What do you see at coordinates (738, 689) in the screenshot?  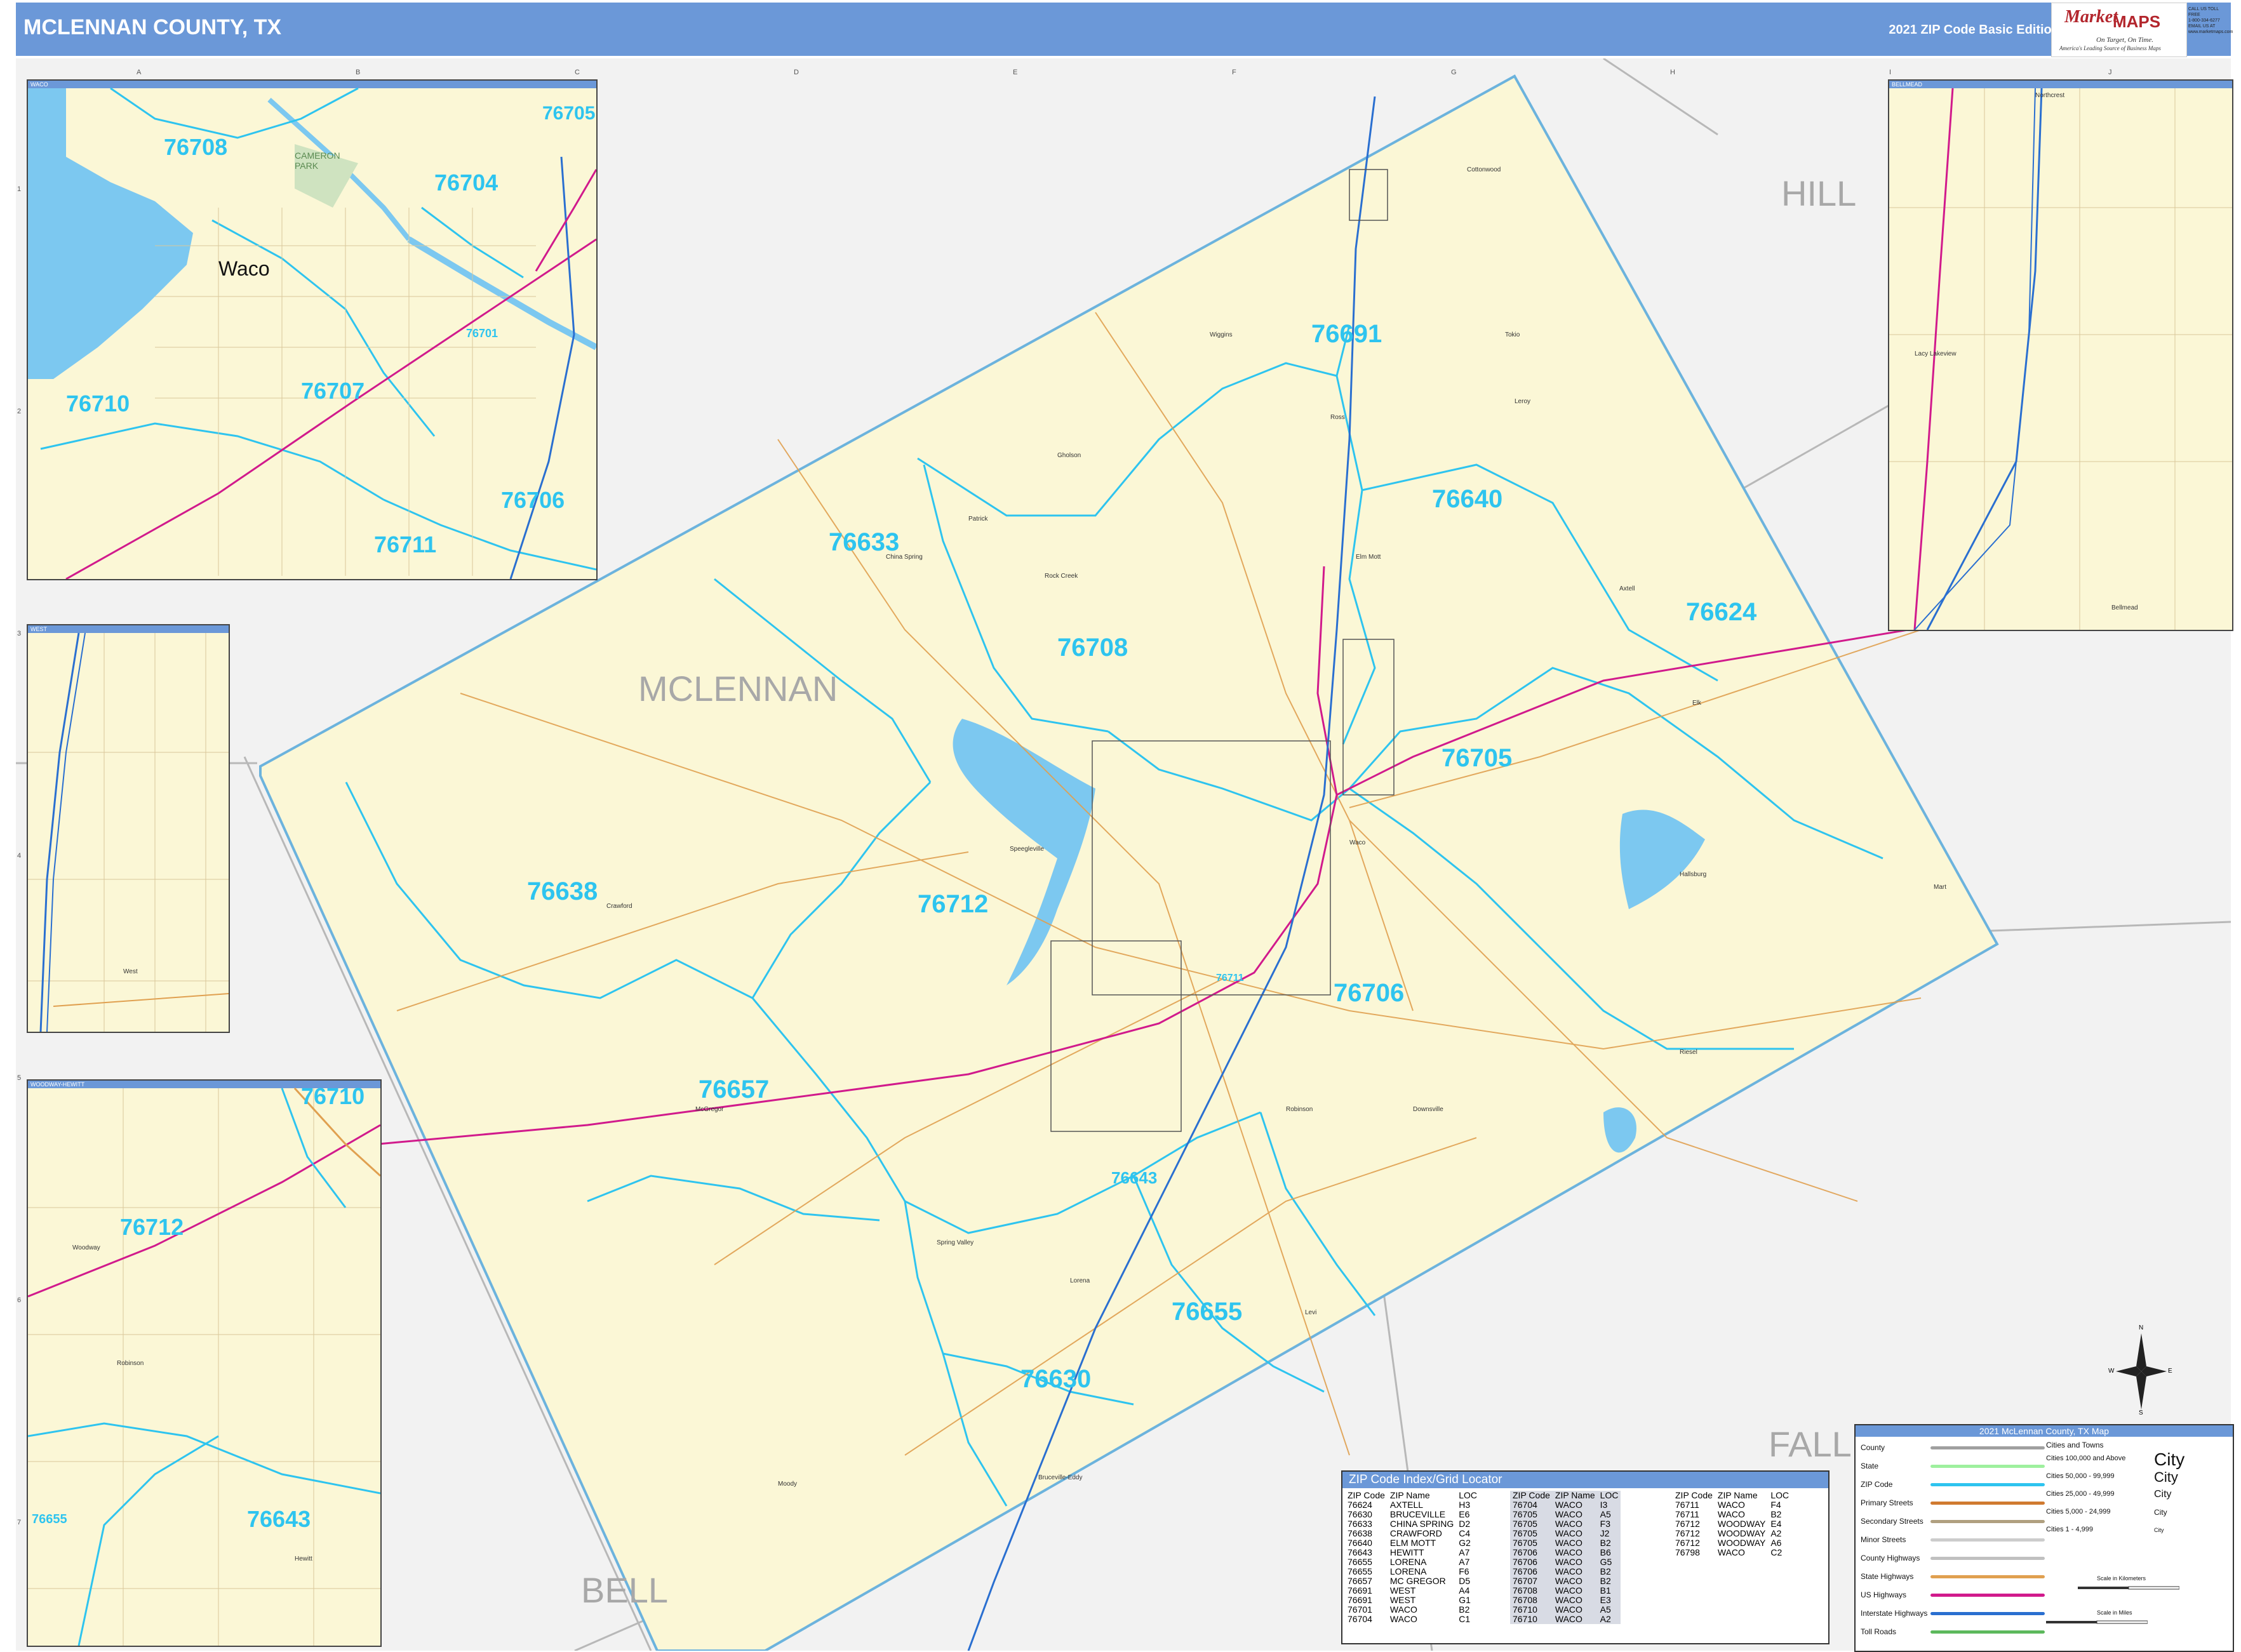 I see `county-label-mclennan: MCLENNAN` at bounding box center [738, 689].